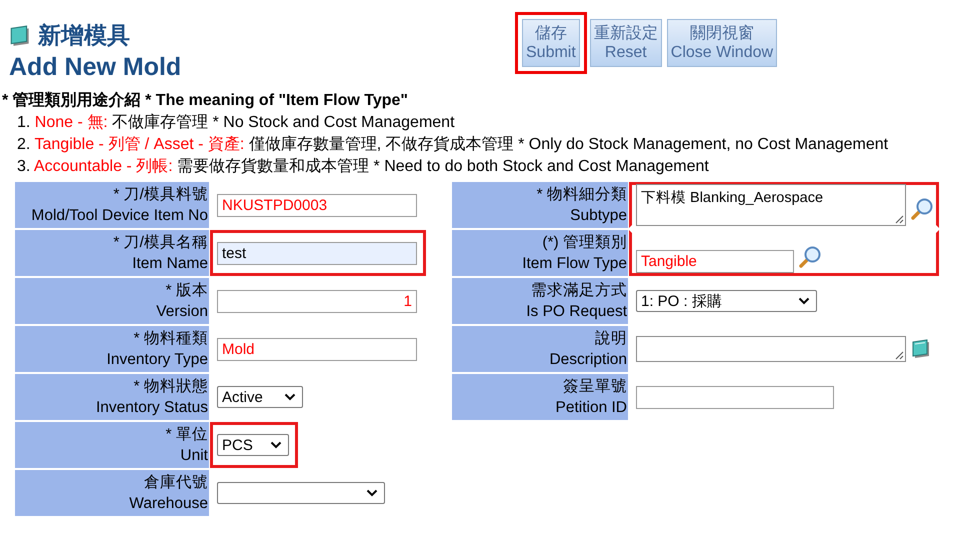 This screenshot has width=978, height=541. I want to click on field-label: * 物料狀態 Inventory Status, so click(112, 397).